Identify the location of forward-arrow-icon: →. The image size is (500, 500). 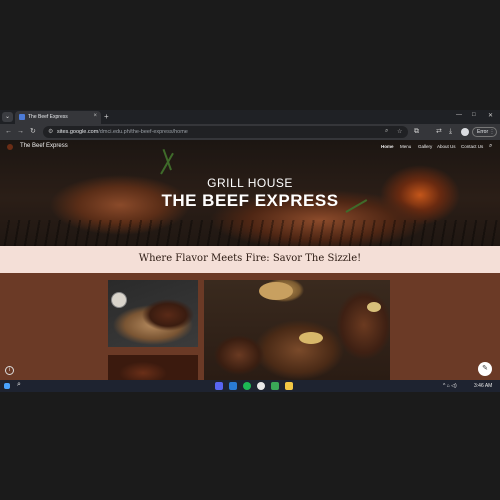
(20, 131).